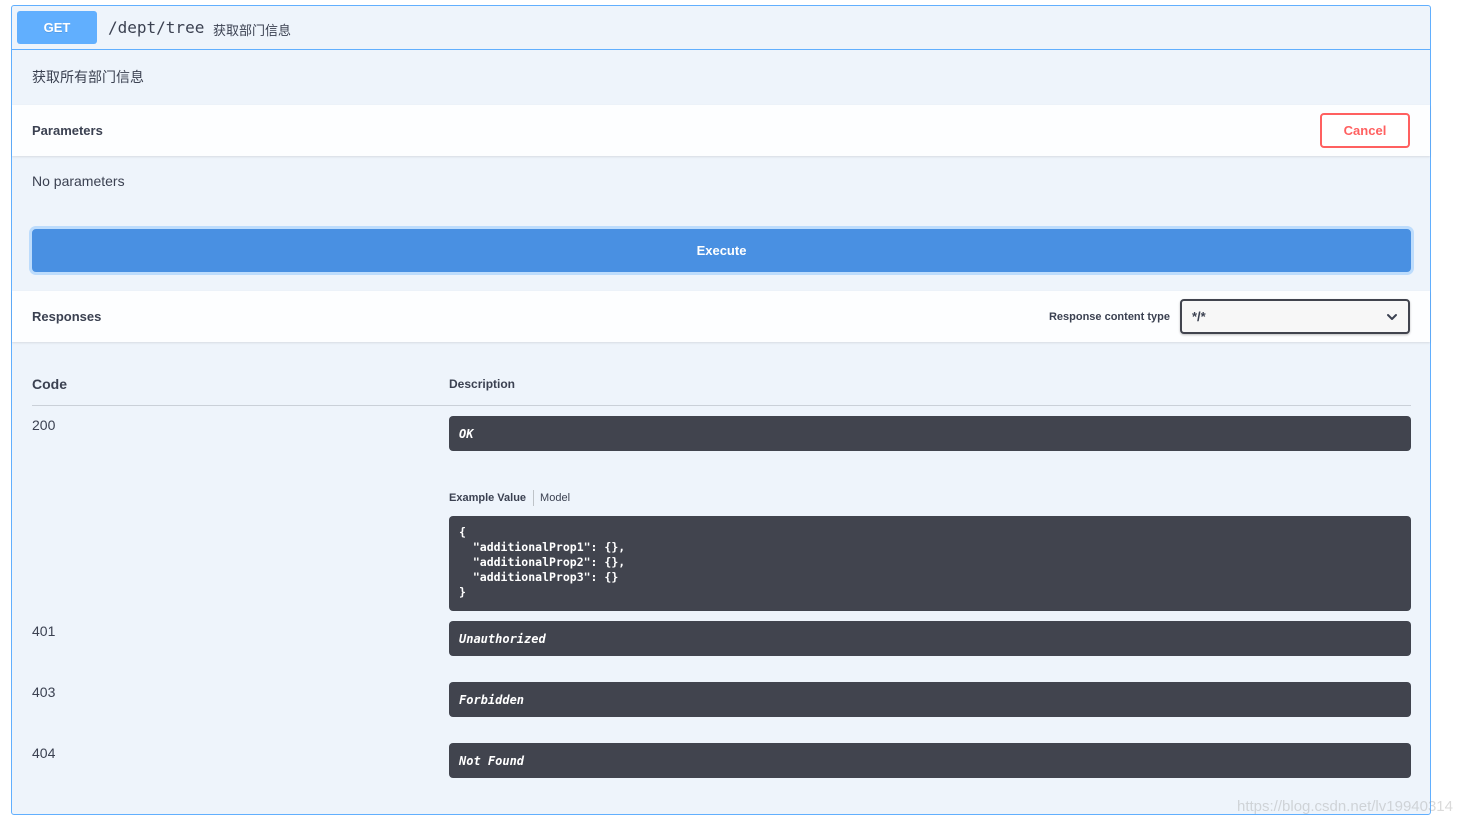  Describe the element at coordinates (930, 760) in the screenshot. I see `response-description-404: Not Found` at that location.